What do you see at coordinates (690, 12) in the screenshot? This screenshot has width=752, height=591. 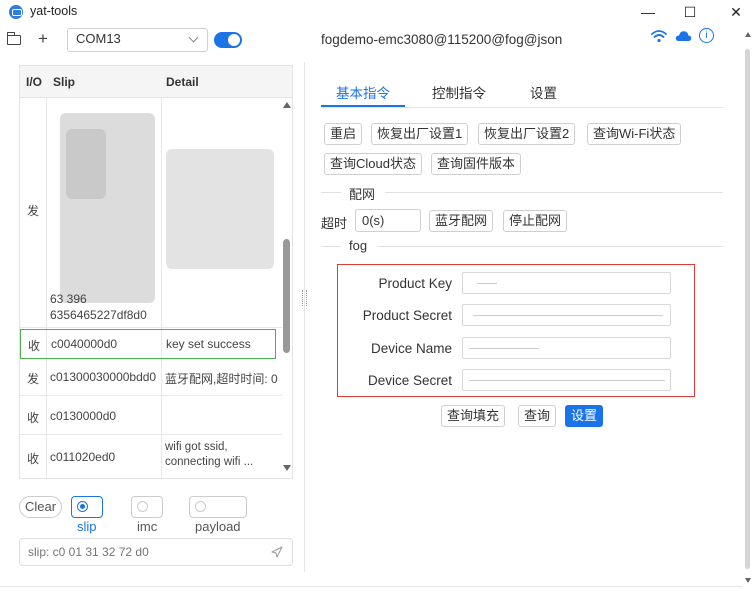 I see `maximize-button: ☐` at bounding box center [690, 12].